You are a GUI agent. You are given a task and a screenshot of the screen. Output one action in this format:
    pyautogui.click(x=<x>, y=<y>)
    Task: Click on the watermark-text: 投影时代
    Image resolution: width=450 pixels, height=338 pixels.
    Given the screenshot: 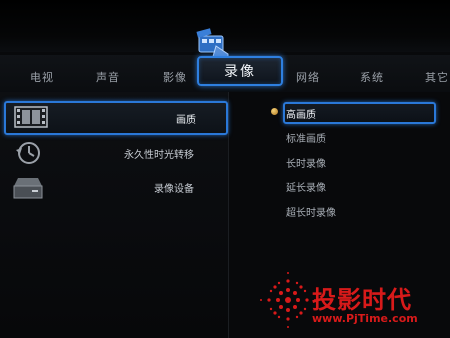 What is the action you would take?
    pyautogui.click(x=362, y=300)
    